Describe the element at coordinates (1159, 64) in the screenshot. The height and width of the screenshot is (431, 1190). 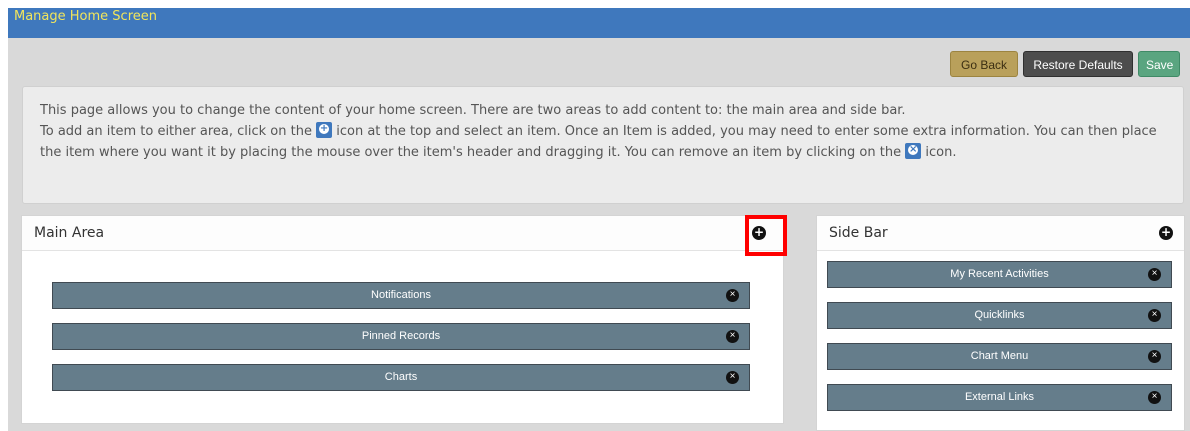
I see `save-button: Save` at that location.